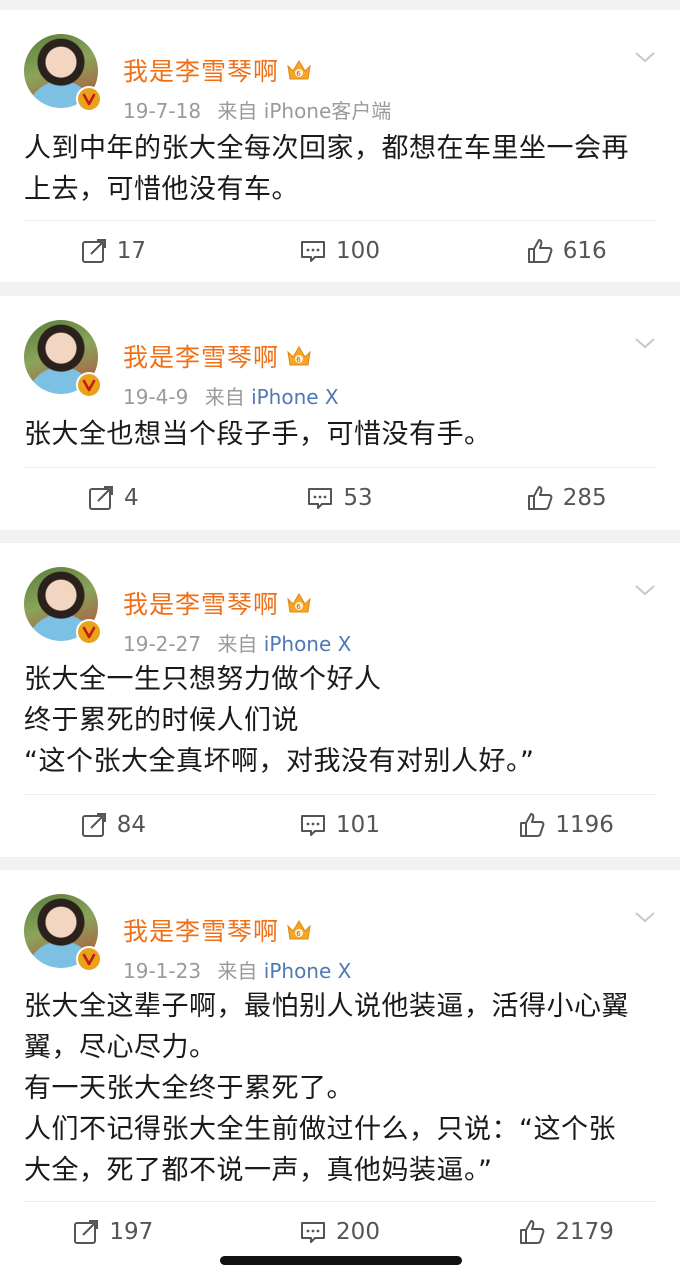 The height and width of the screenshot is (1280, 680). I want to click on post-date: 19-4-9, so click(156, 397).